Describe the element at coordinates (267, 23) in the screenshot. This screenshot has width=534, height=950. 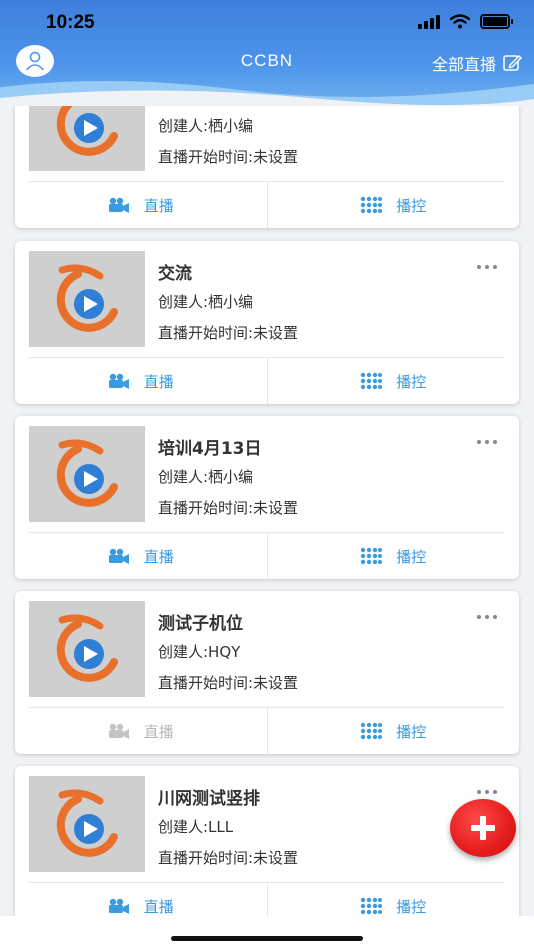
I see `status-bar: 10:25` at that location.